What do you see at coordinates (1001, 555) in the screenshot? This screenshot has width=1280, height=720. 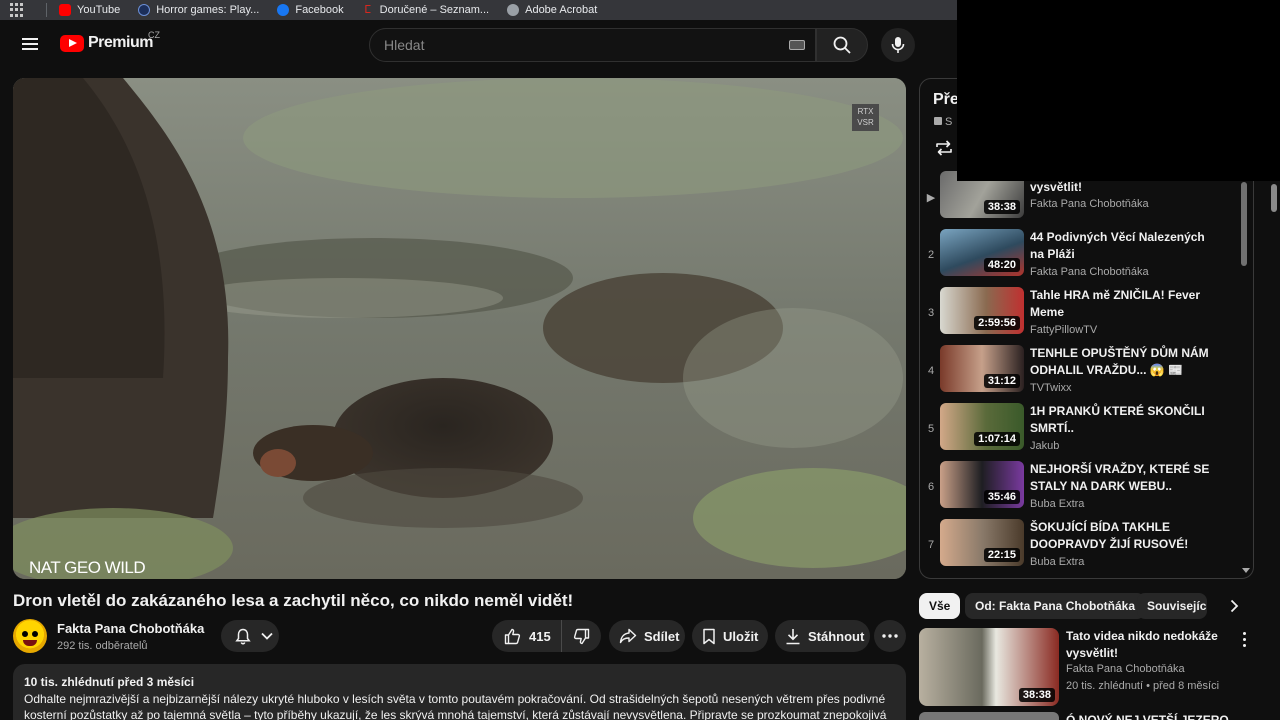 I see `duration-badge: 22:15` at bounding box center [1001, 555].